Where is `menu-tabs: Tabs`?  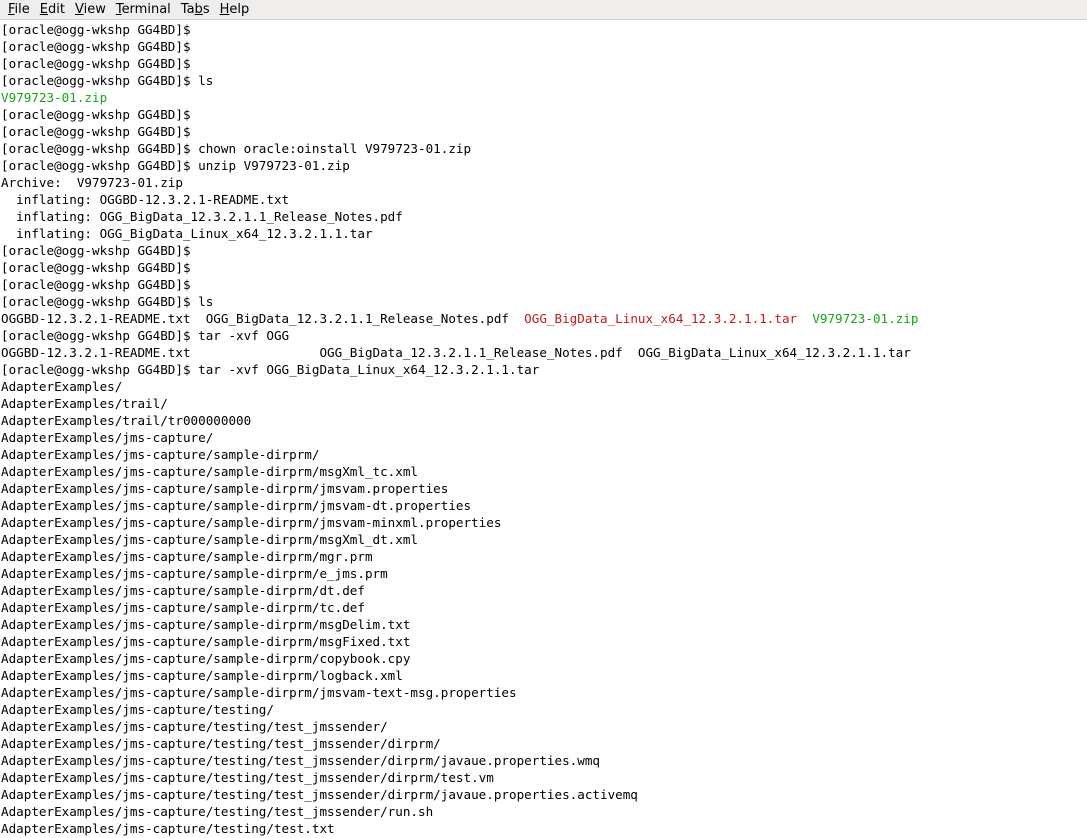 menu-tabs: Tabs is located at coordinates (195, 10).